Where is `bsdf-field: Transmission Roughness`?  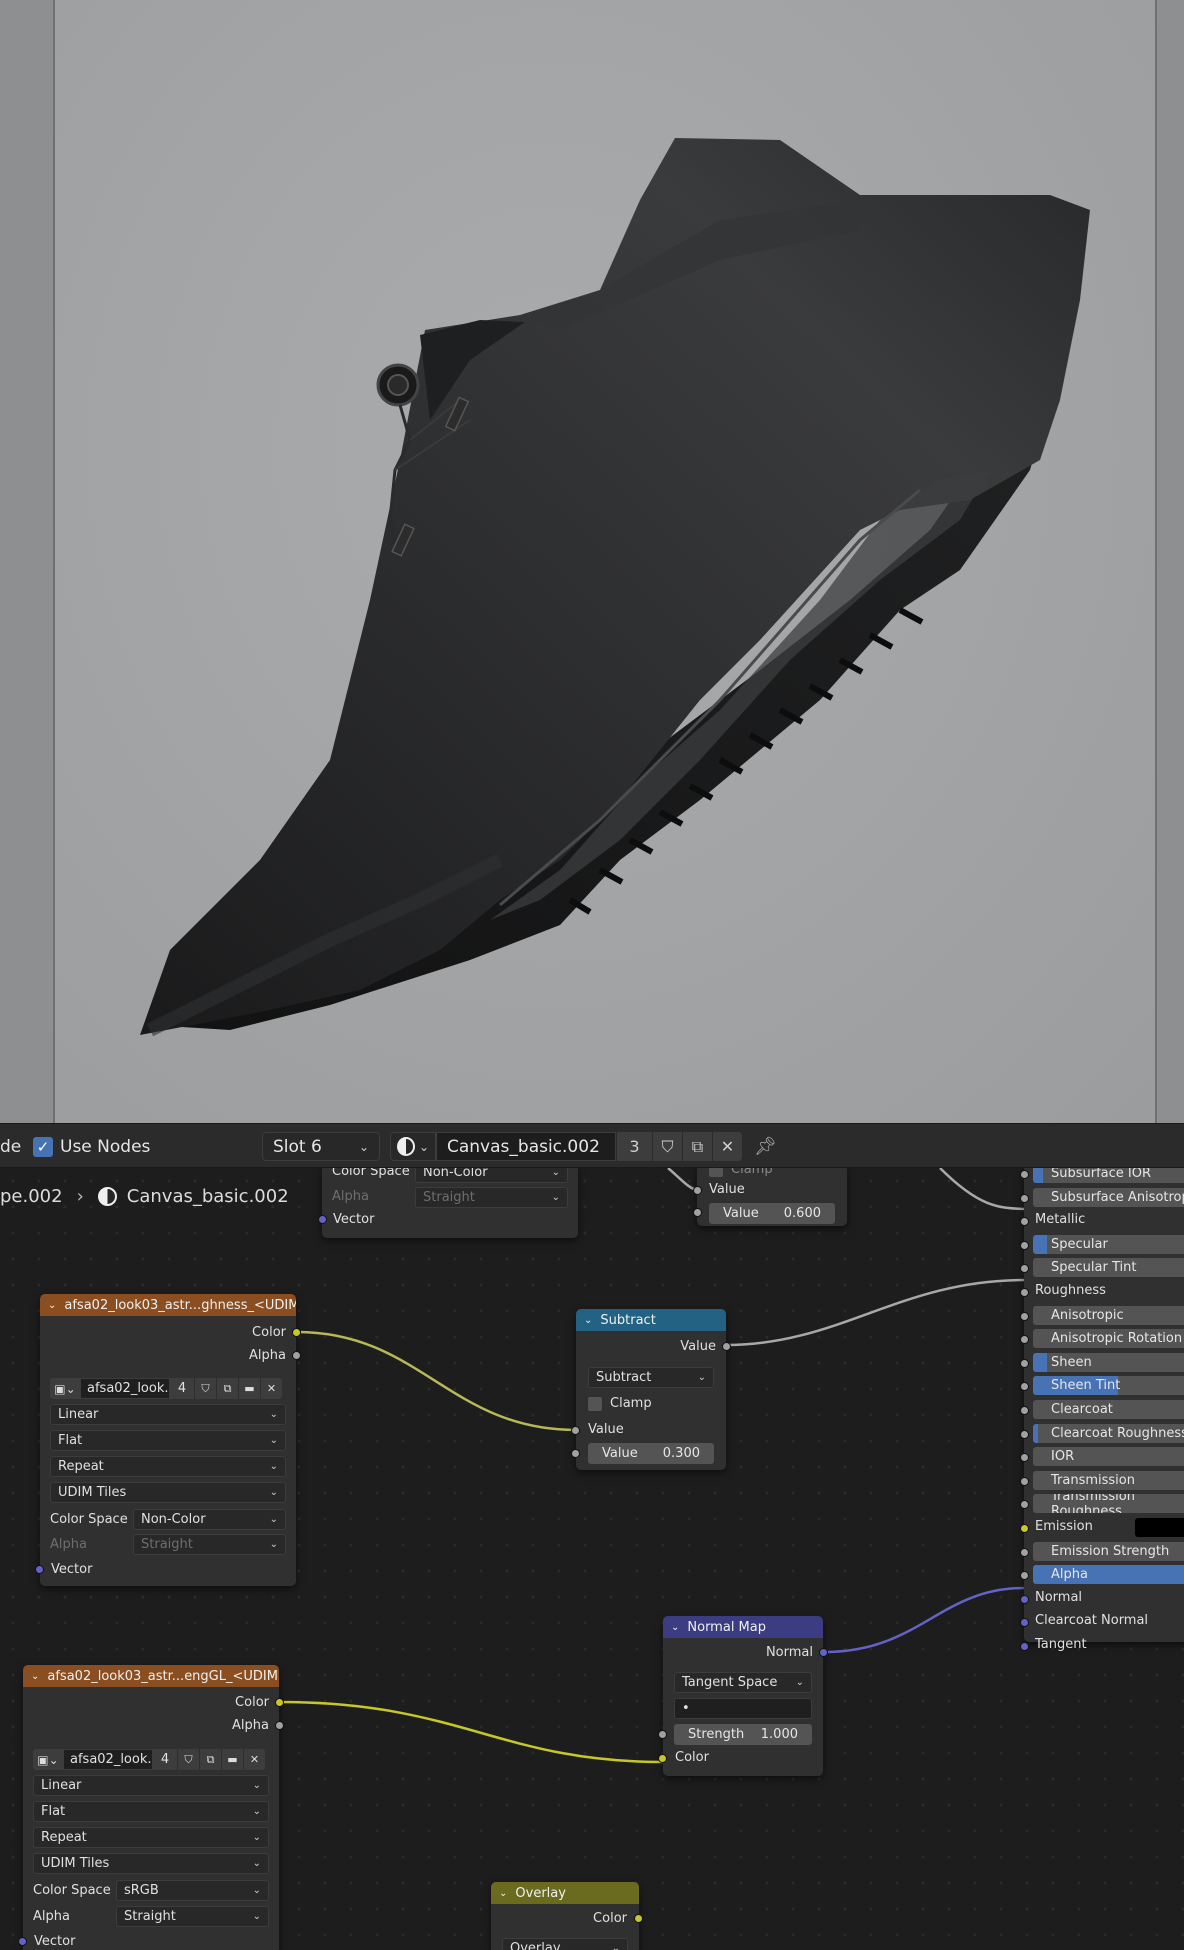
bsdf-field: Transmission Roughness is located at coordinates (1108, 1504).